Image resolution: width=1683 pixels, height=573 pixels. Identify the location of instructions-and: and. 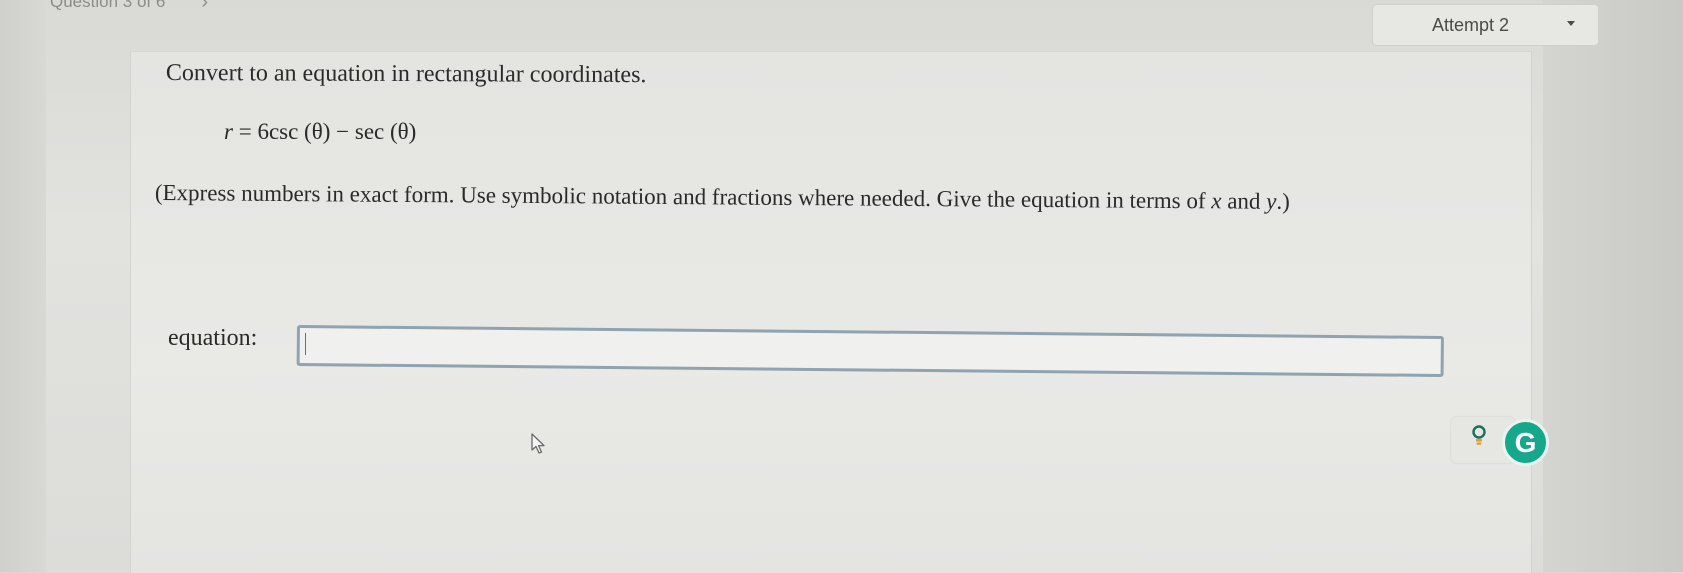
(1244, 201).